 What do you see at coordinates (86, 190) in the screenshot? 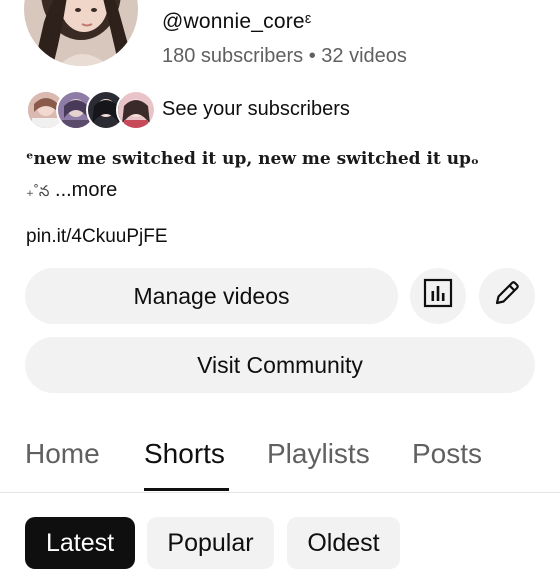
I see `description-more-link: ...more` at bounding box center [86, 190].